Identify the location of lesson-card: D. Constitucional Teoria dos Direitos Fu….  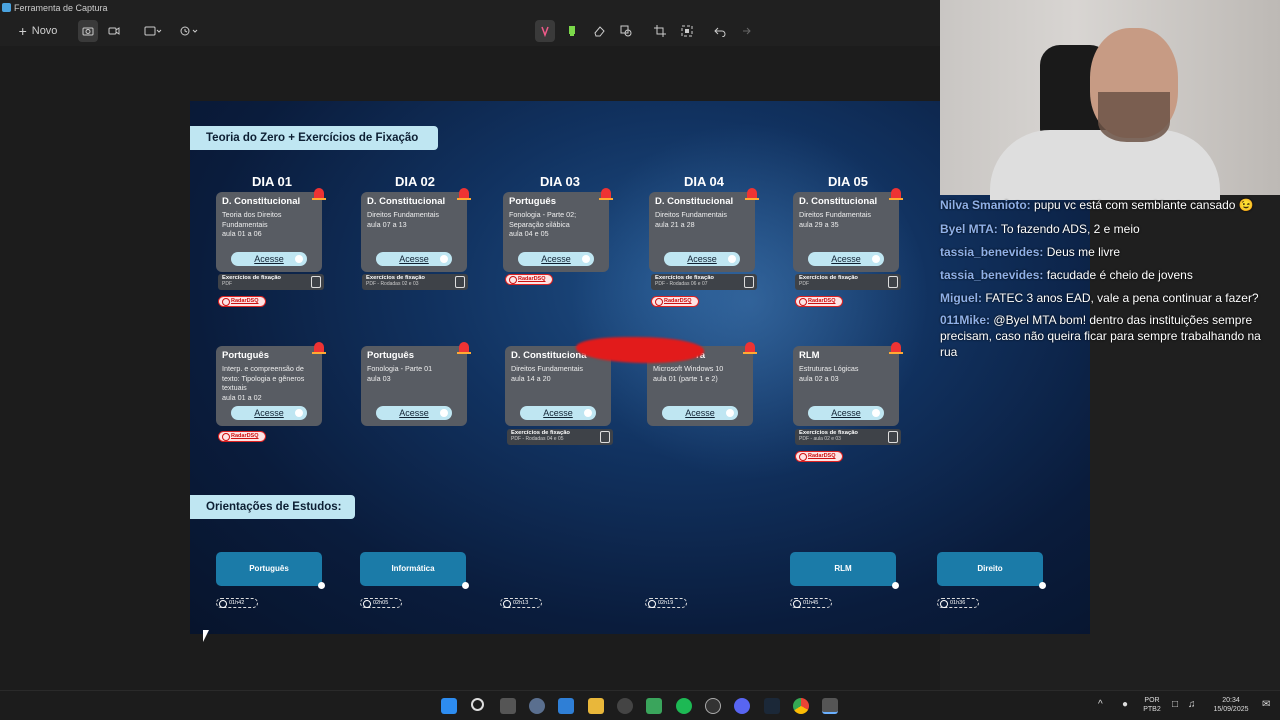
(271, 230).